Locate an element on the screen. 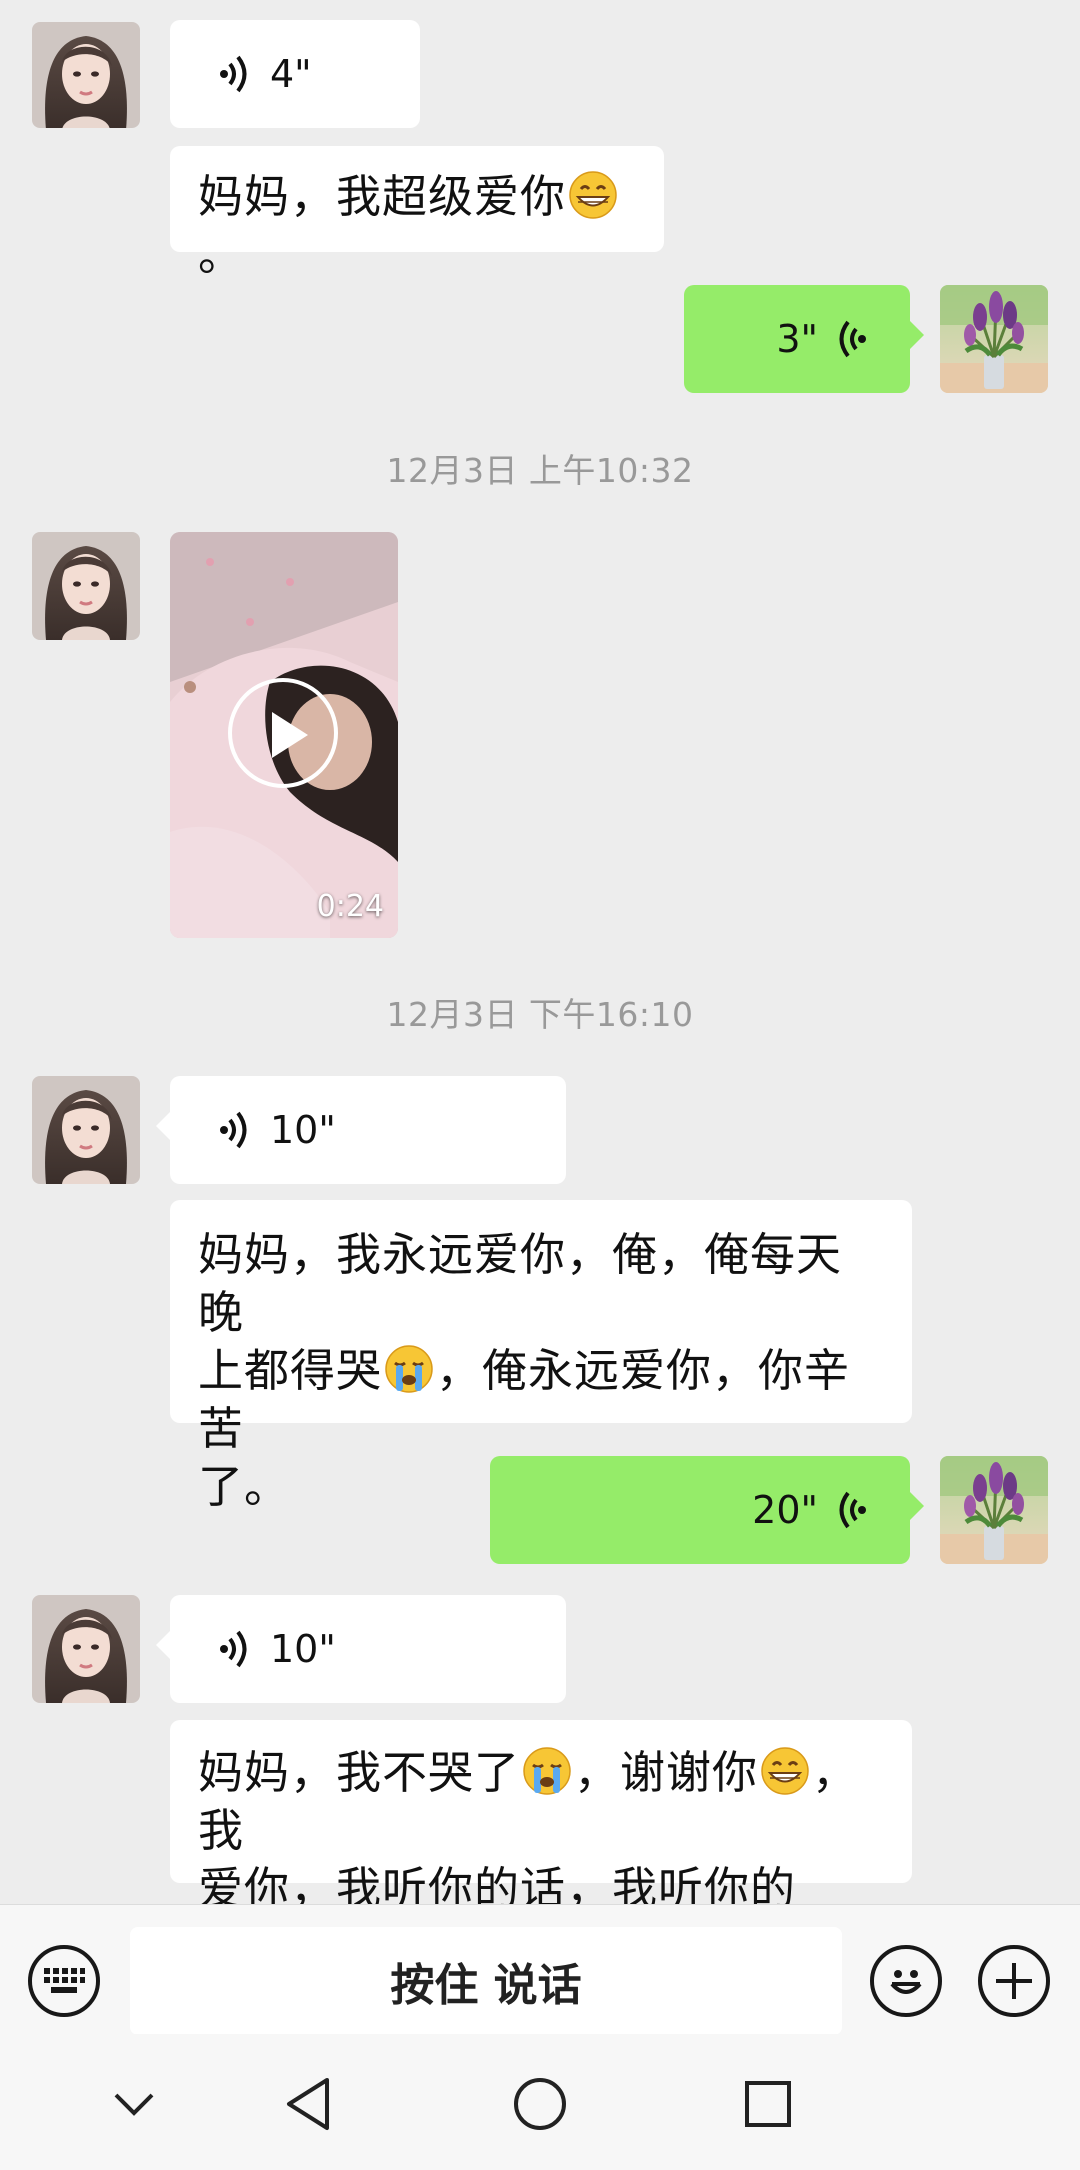 The width and height of the screenshot is (1080, 2170). system-nav-bar is located at coordinates (540, 2102).